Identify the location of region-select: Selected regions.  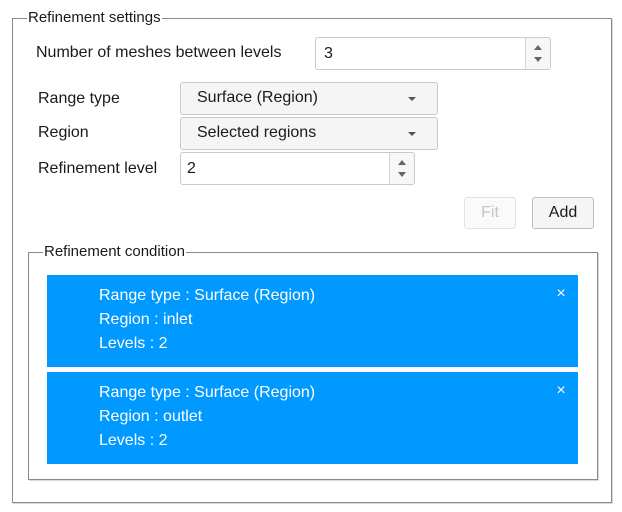
(309, 133).